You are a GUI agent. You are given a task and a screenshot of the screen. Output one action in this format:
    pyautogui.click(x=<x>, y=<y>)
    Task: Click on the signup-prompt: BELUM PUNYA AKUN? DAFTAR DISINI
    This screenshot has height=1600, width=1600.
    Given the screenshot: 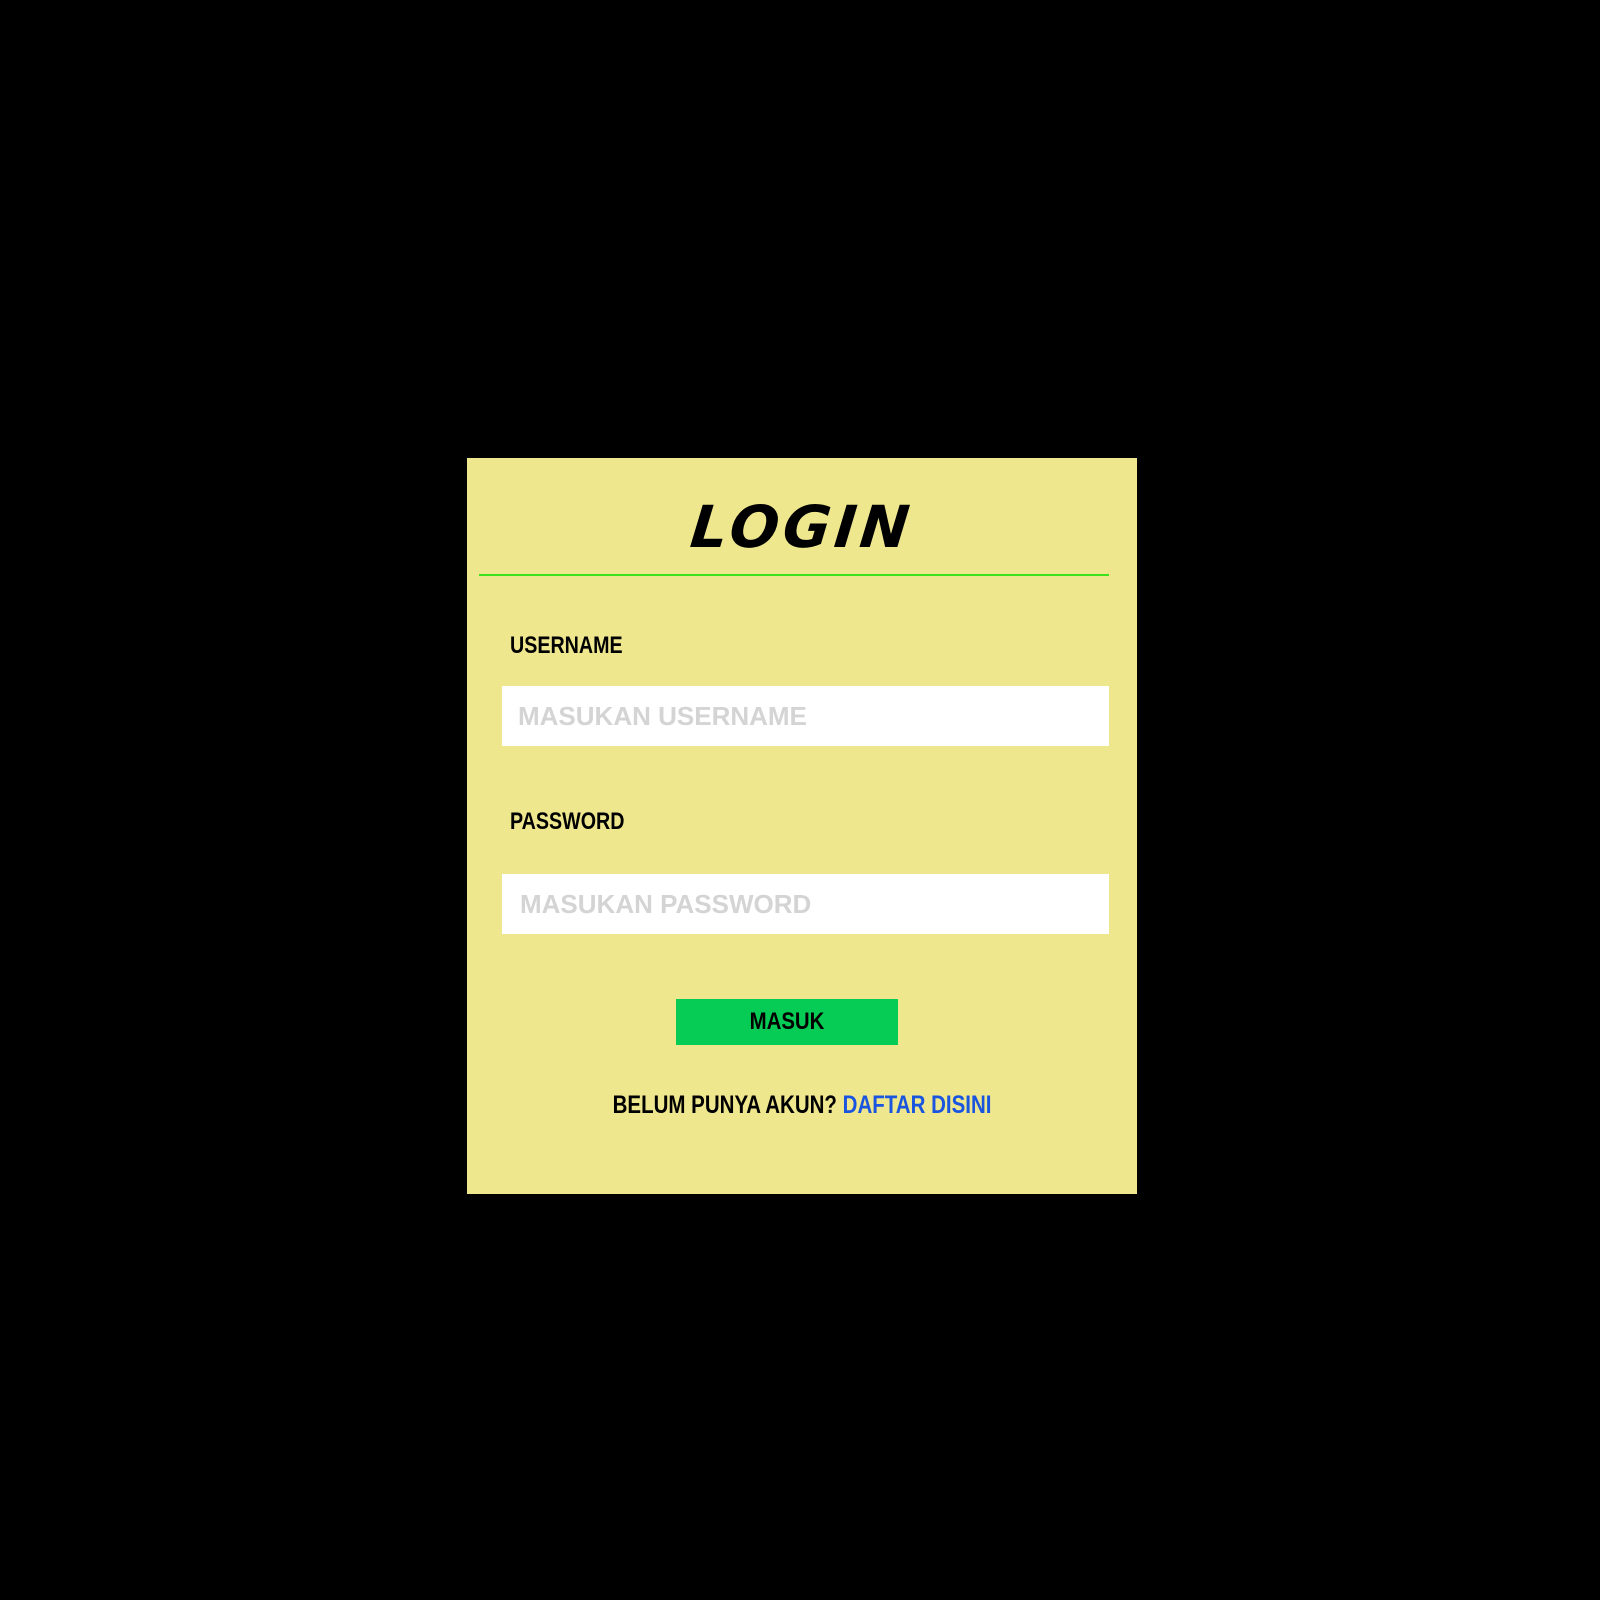 What is the action you would take?
    pyautogui.click(x=802, y=1105)
    